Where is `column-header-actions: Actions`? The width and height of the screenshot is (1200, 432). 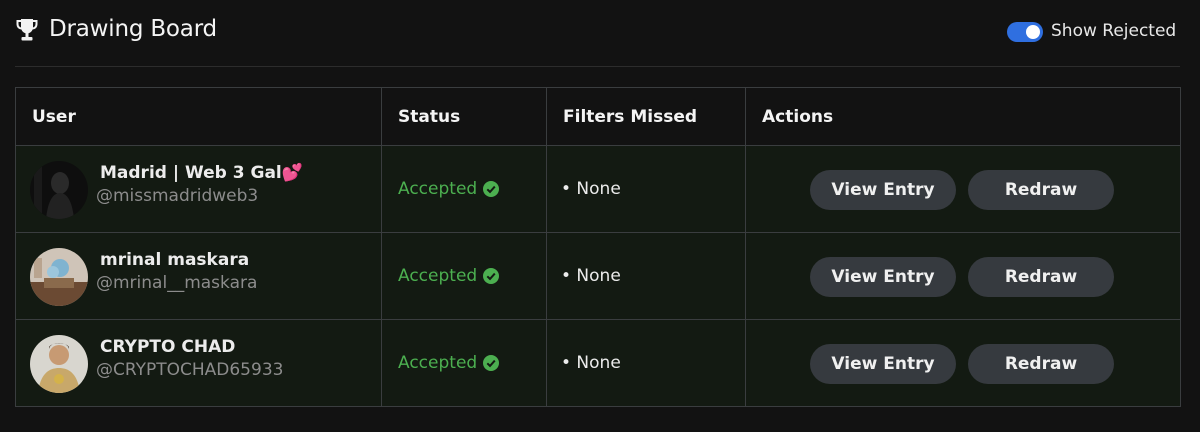
column-header-actions: Actions is located at coordinates (963, 116).